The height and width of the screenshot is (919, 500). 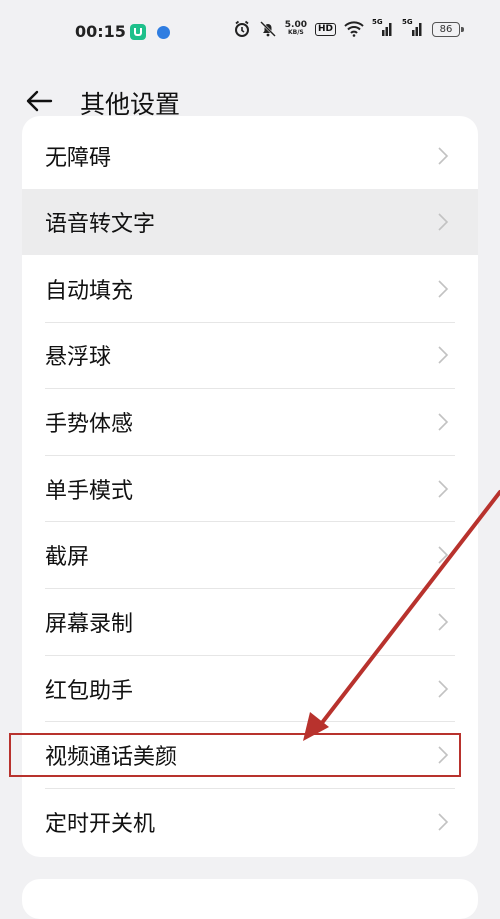 I want to click on settings-item-red-packet-helper: 红包助手, so click(x=250, y=689).